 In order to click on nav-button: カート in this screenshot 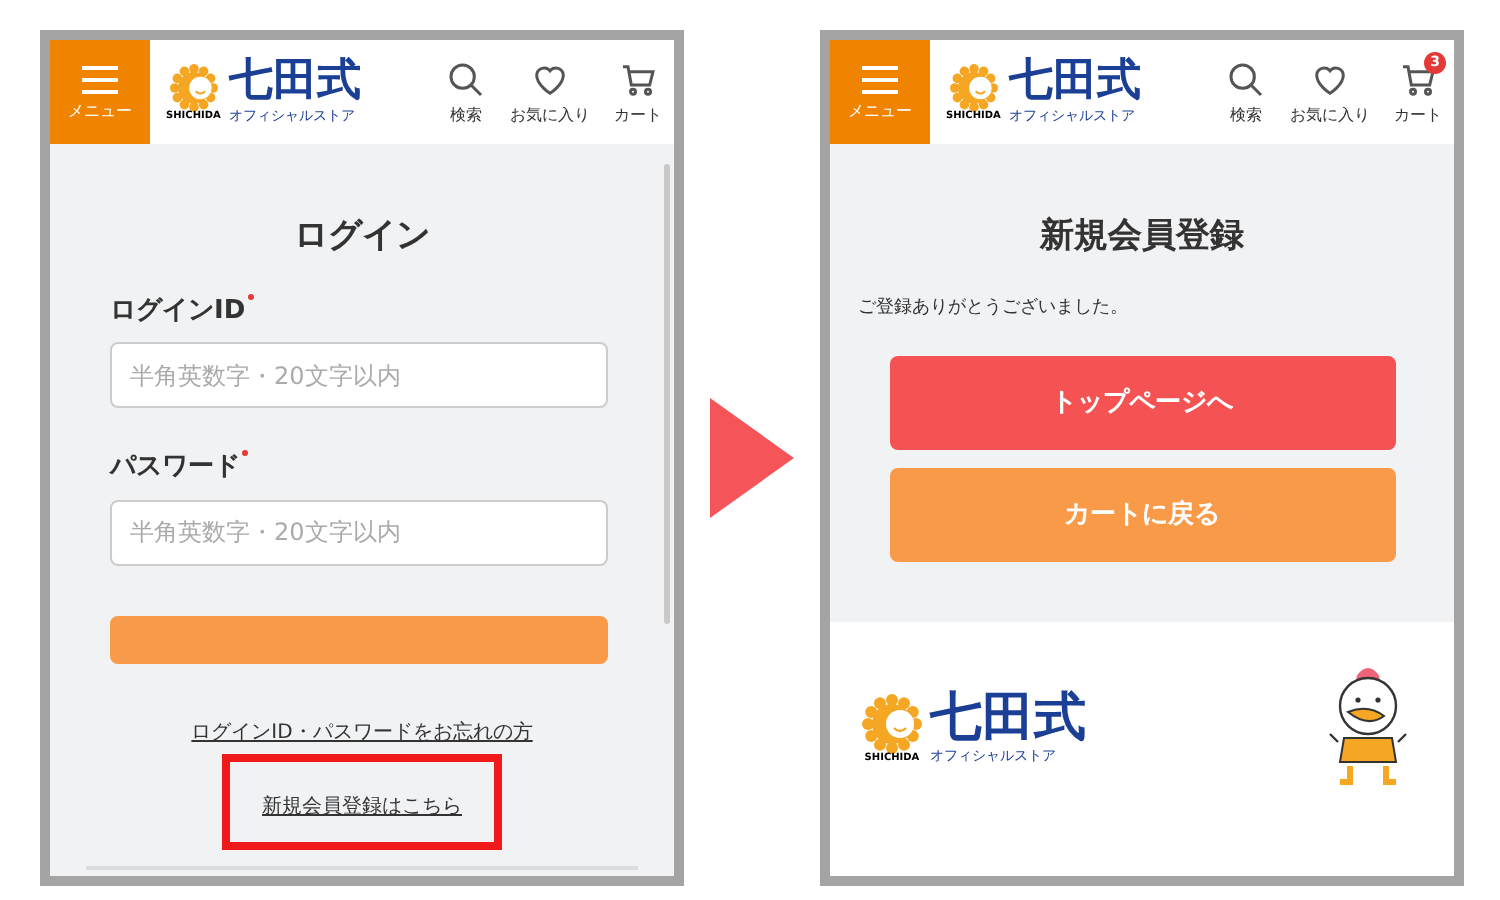, I will do `click(638, 92)`.